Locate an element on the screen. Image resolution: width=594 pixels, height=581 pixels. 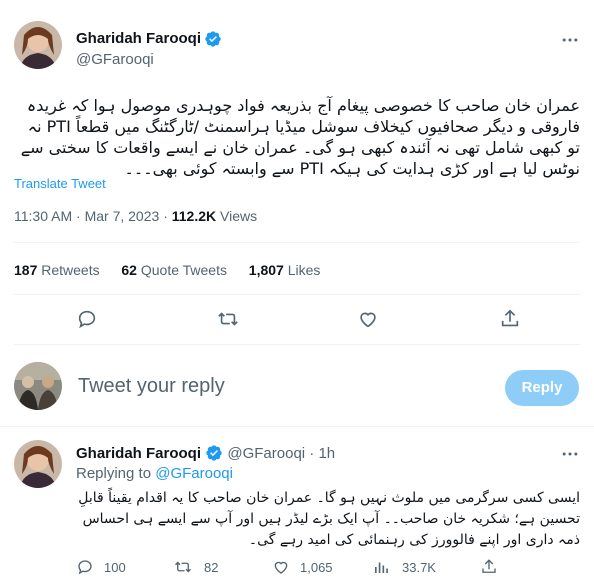
author-avatar is located at coordinates (38, 45).